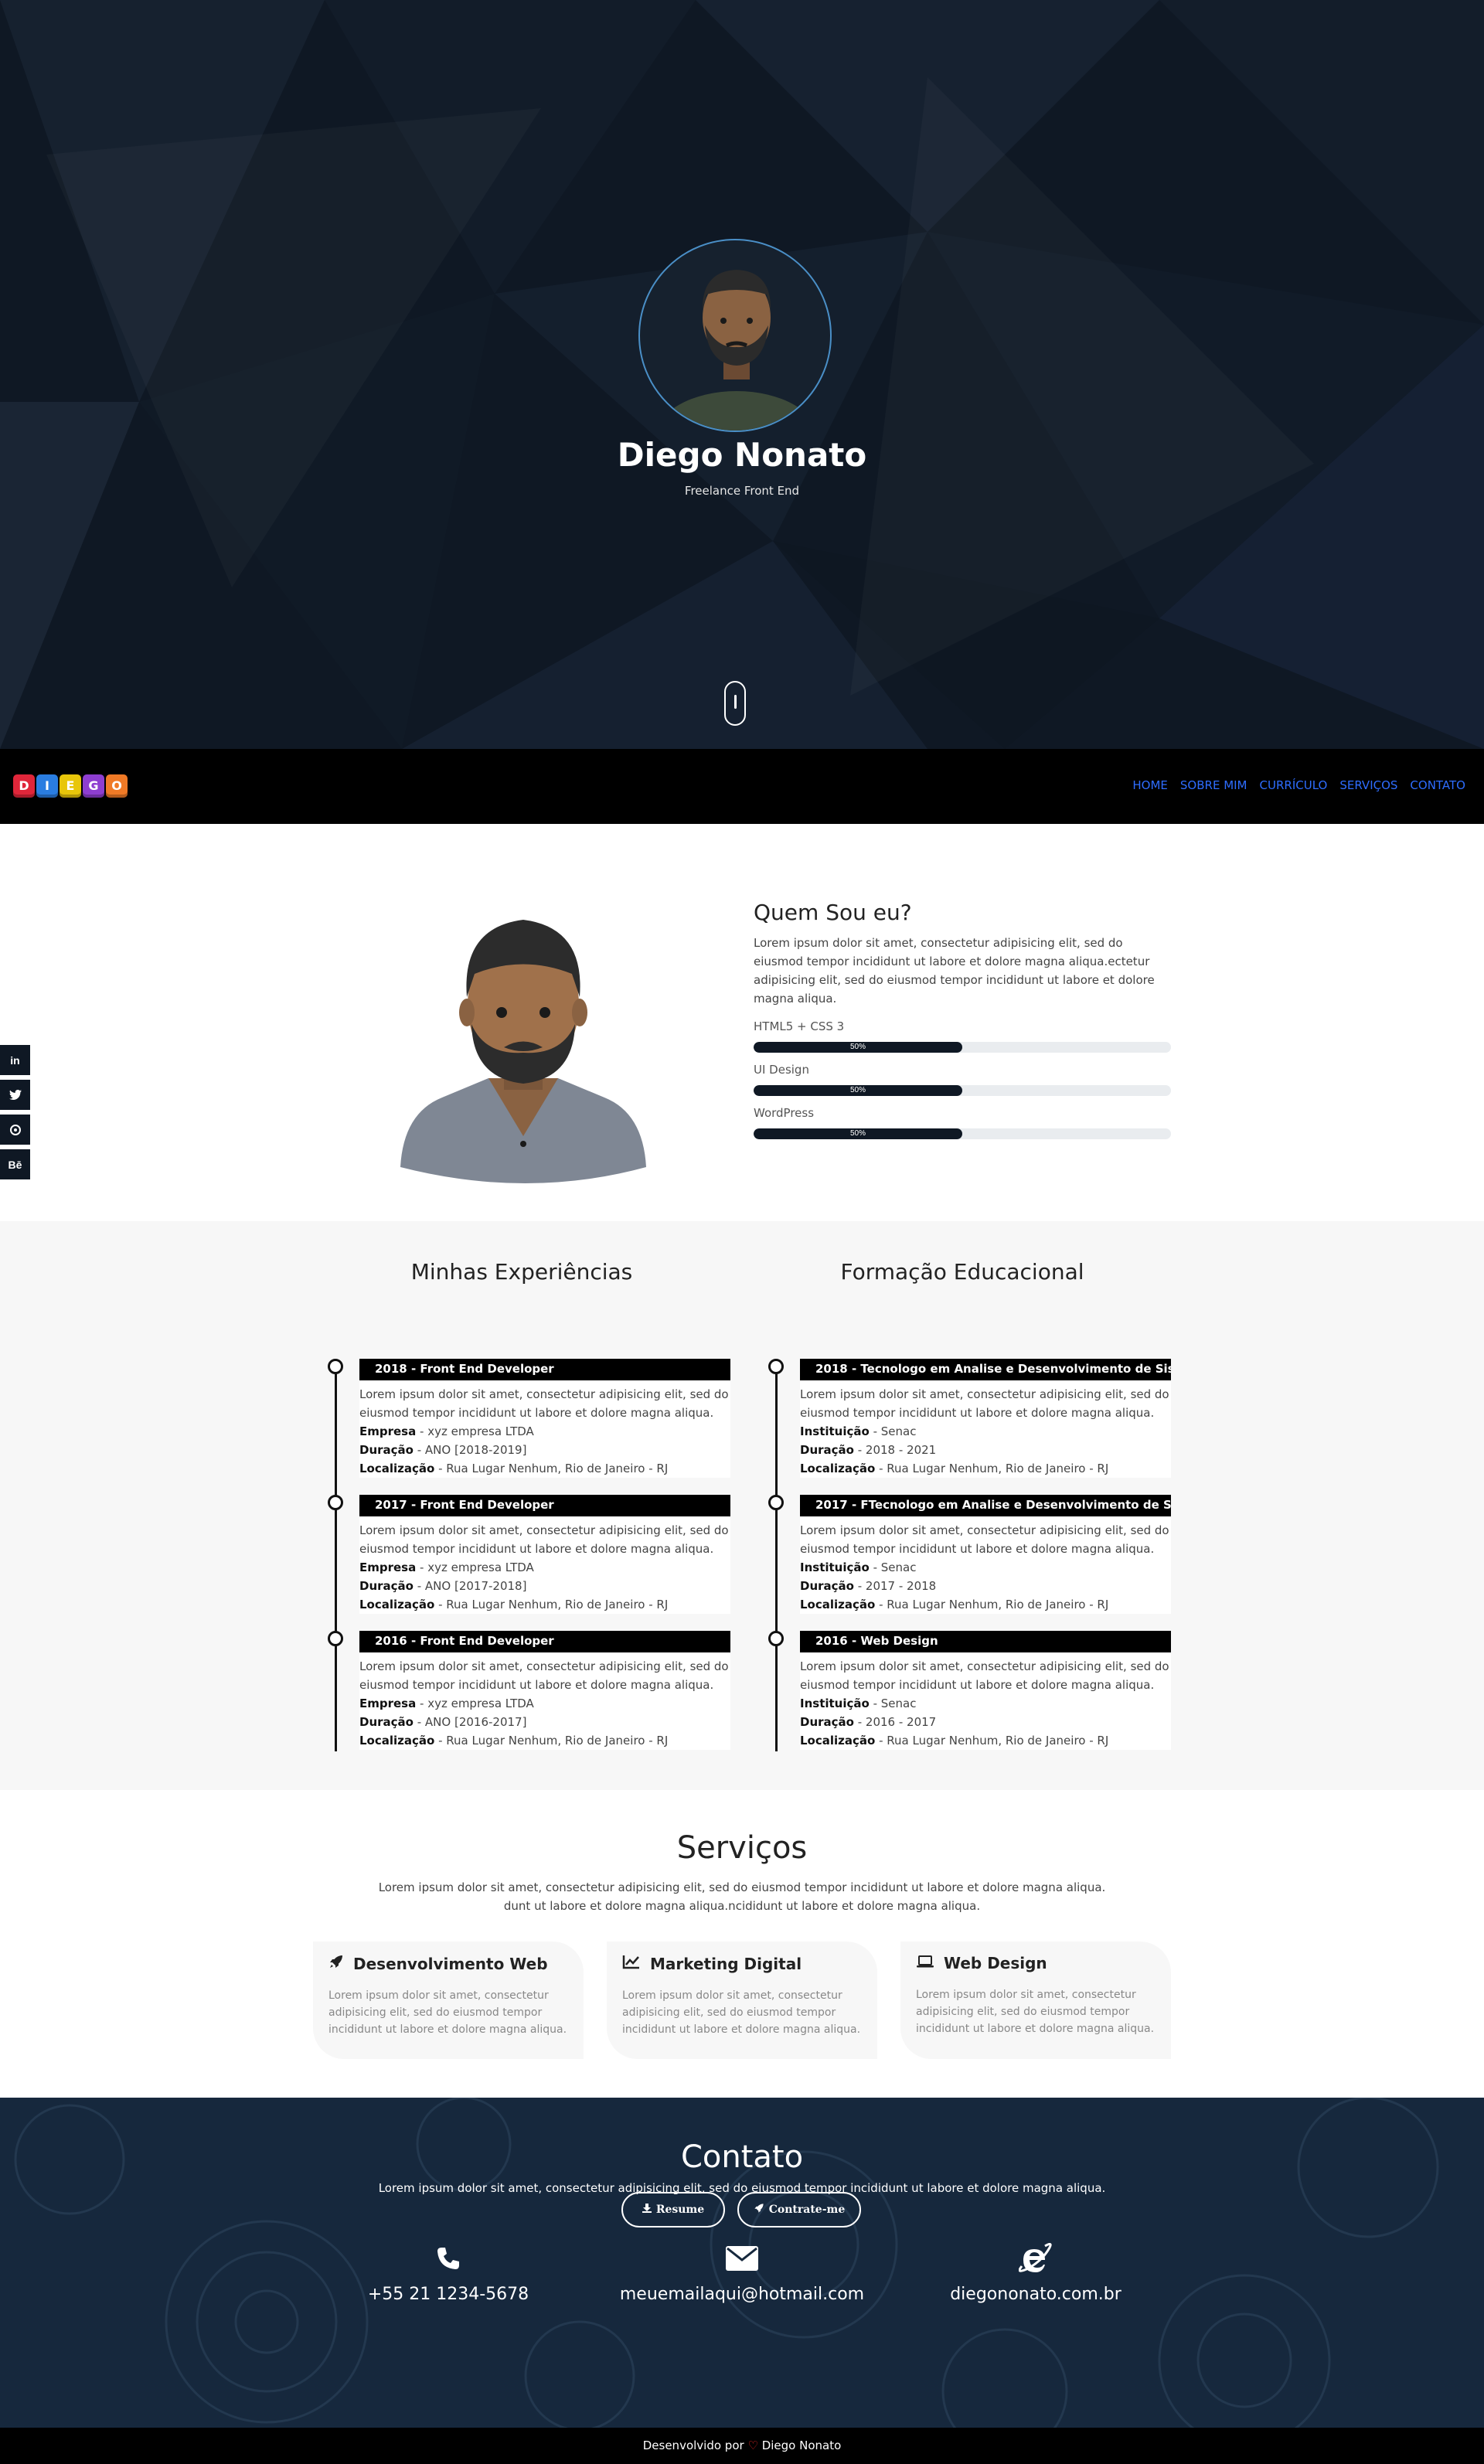 The width and height of the screenshot is (1484, 2464). I want to click on laptop-icon, so click(925, 1963).